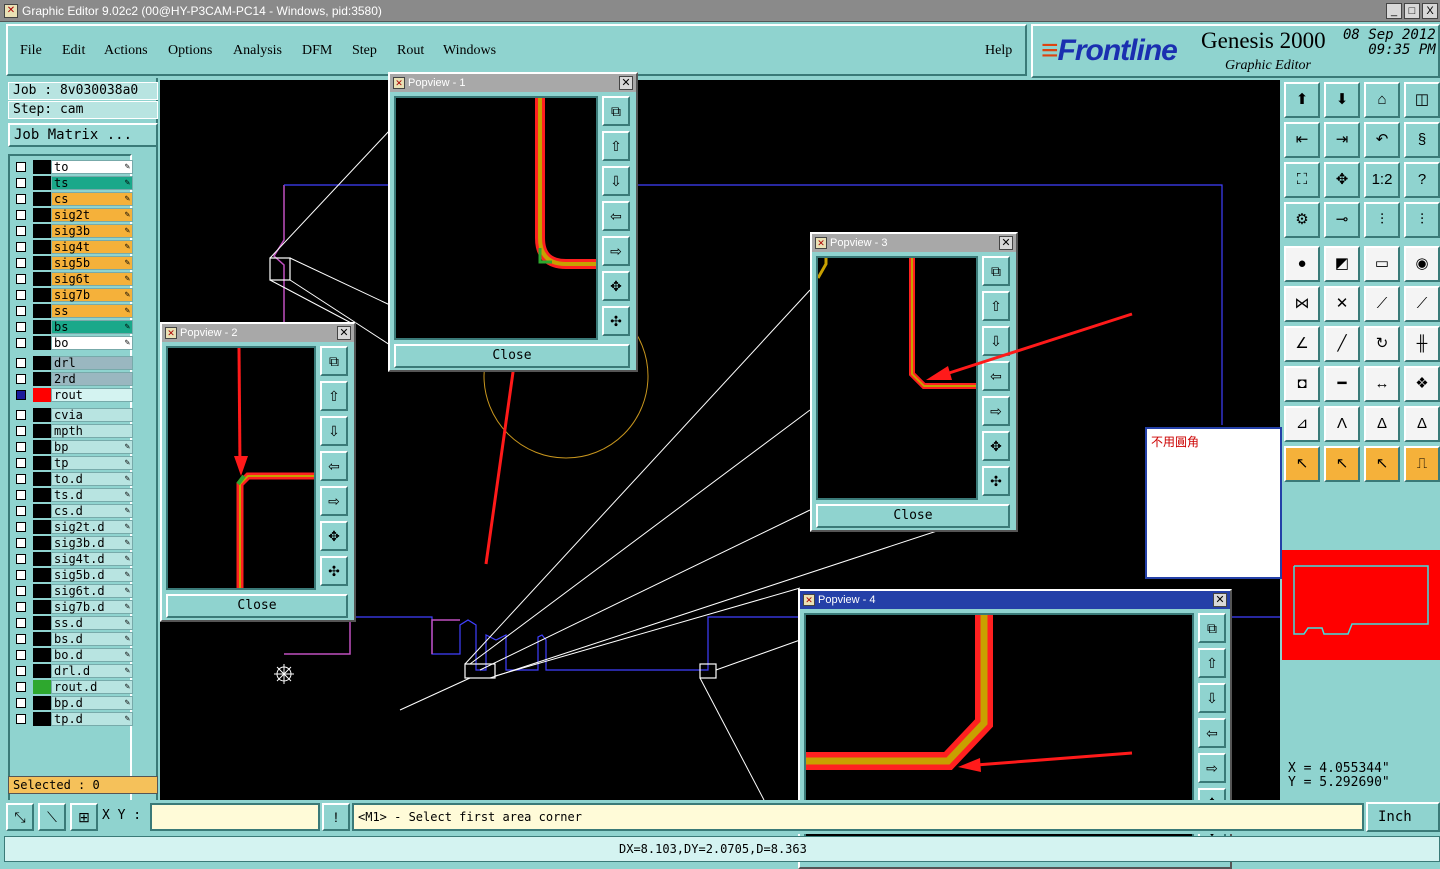 The height and width of the screenshot is (869, 1440). Describe the element at coordinates (235, 817) in the screenshot. I see `xy-input` at that location.